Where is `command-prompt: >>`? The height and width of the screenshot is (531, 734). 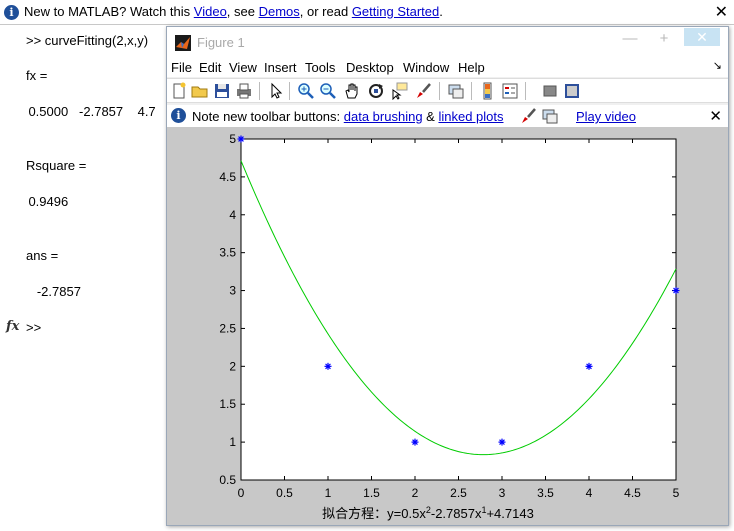 command-prompt: >> is located at coordinates (33, 327).